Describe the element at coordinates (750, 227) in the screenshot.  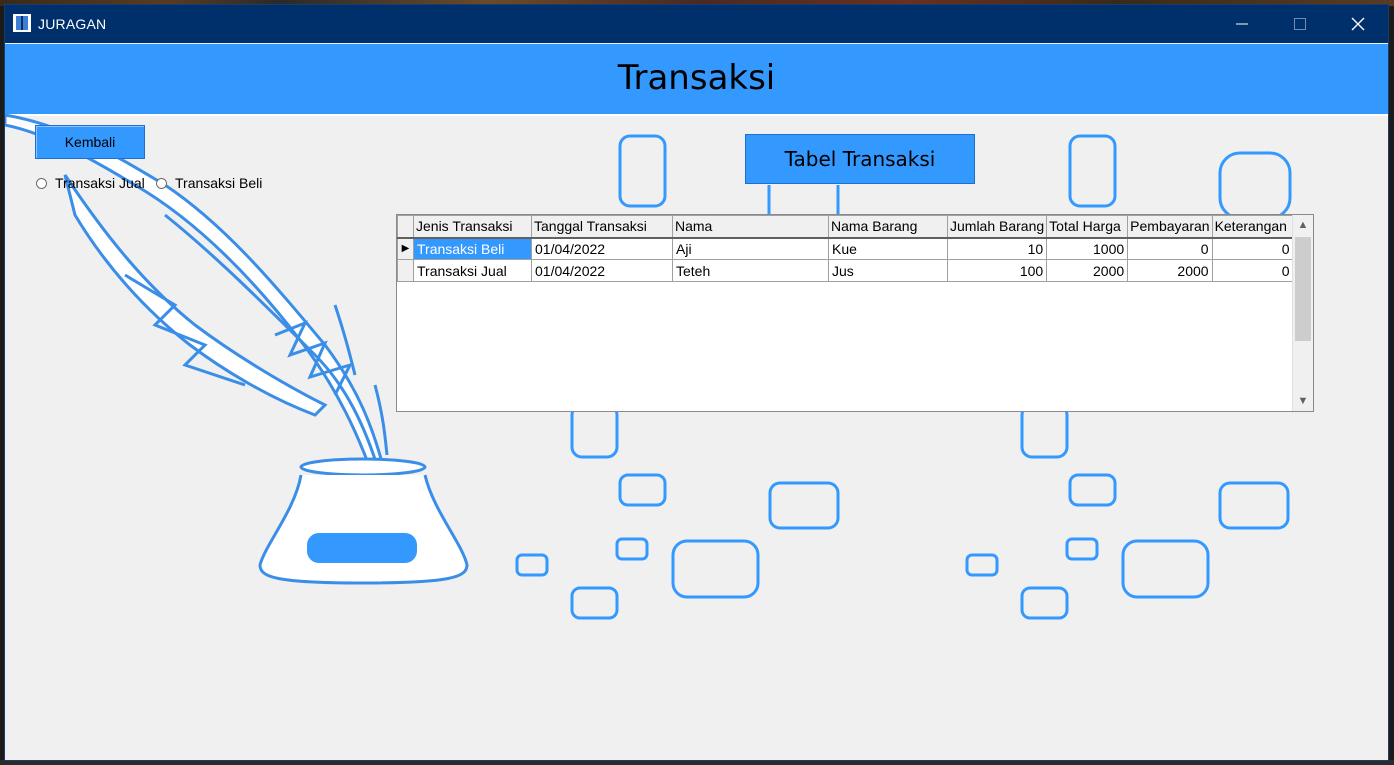
I see `column-header: Nama` at that location.